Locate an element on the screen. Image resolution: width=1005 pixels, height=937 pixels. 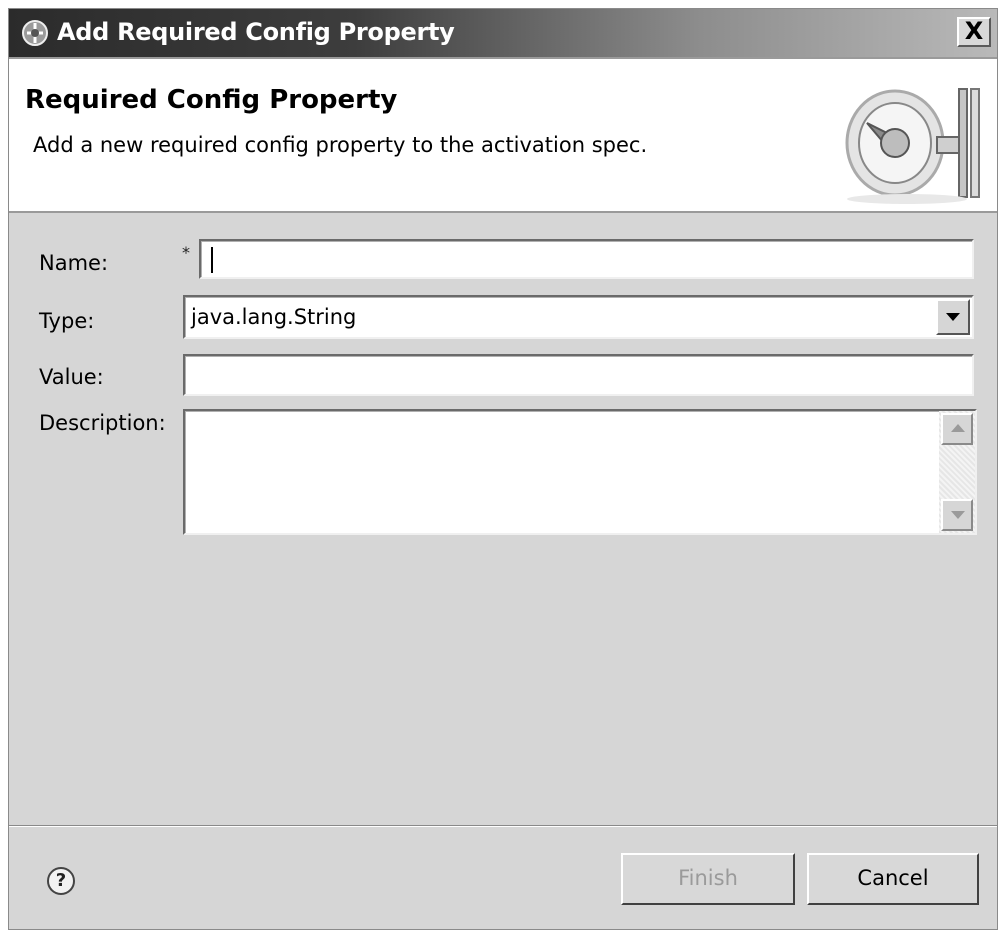
name-input is located at coordinates (586, 259).